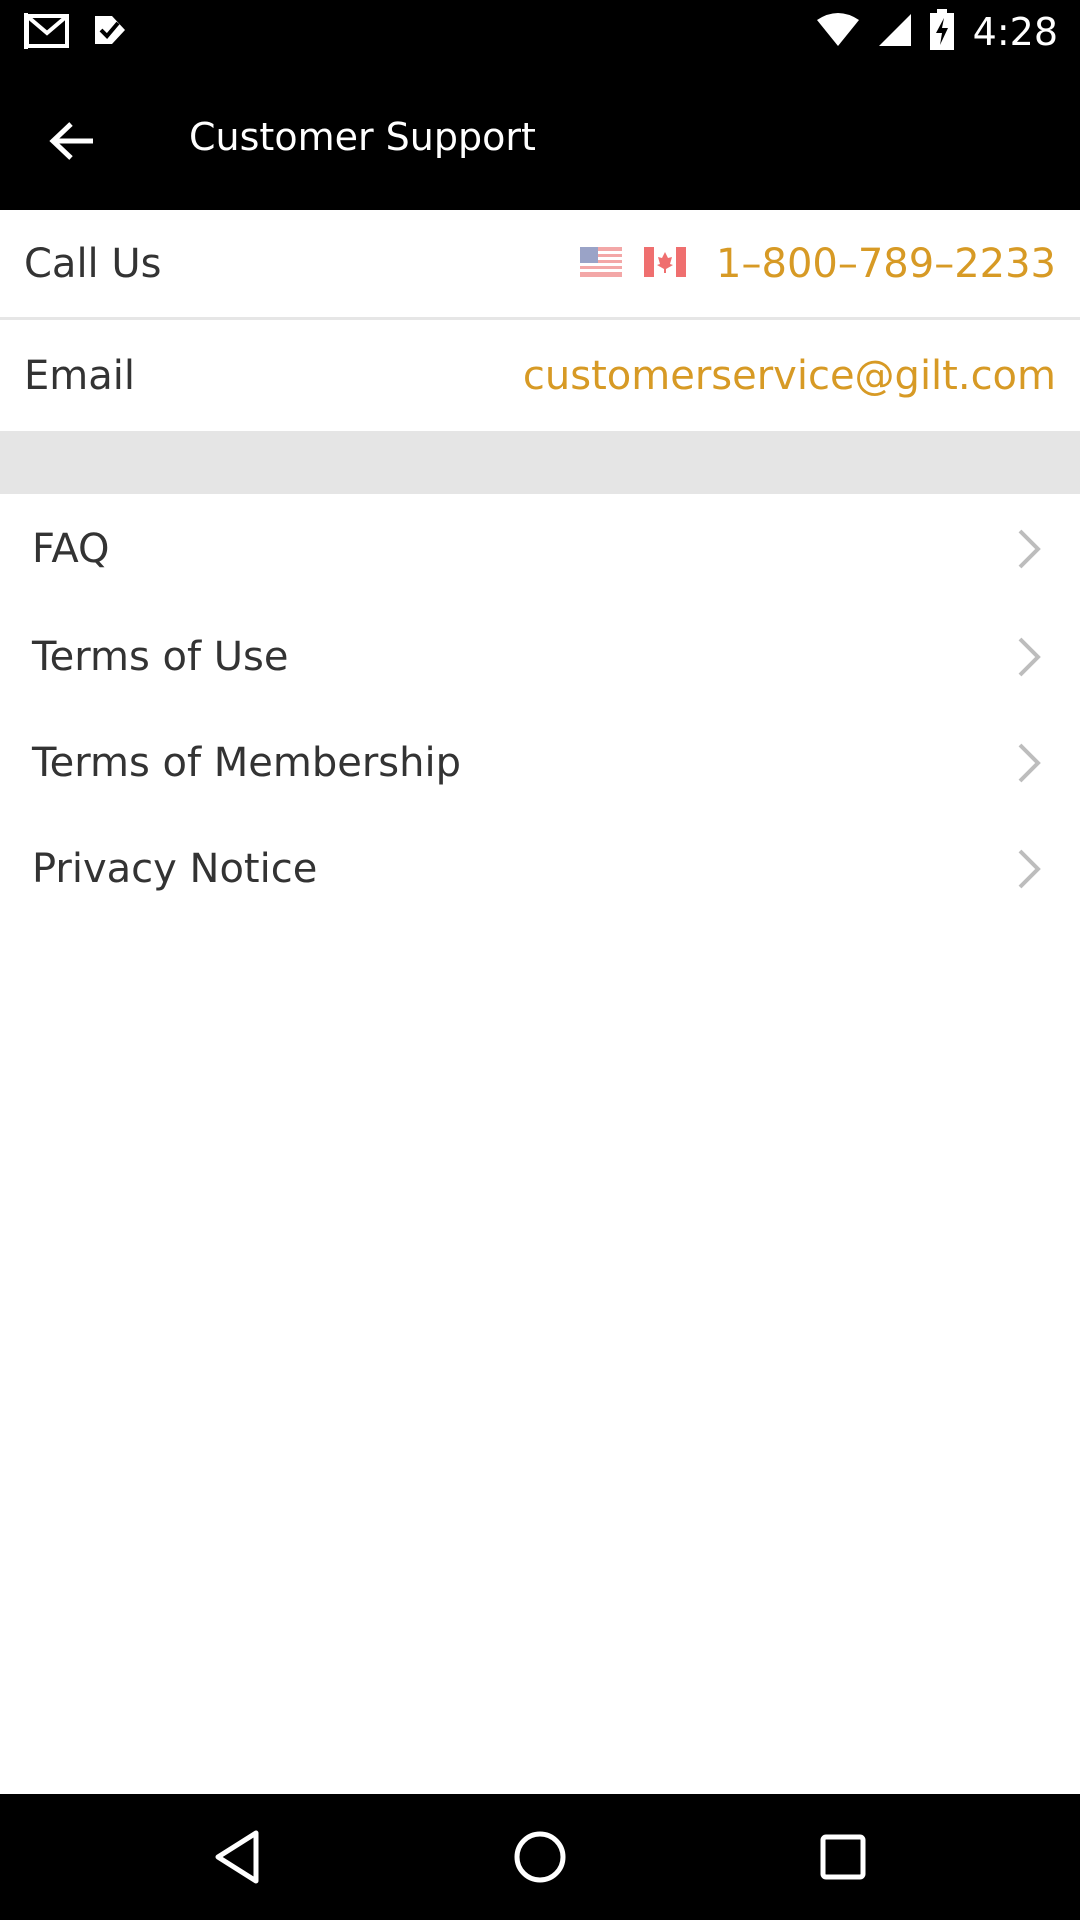 The width and height of the screenshot is (1080, 1920). I want to click on battery-charging-icon, so click(942, 32).